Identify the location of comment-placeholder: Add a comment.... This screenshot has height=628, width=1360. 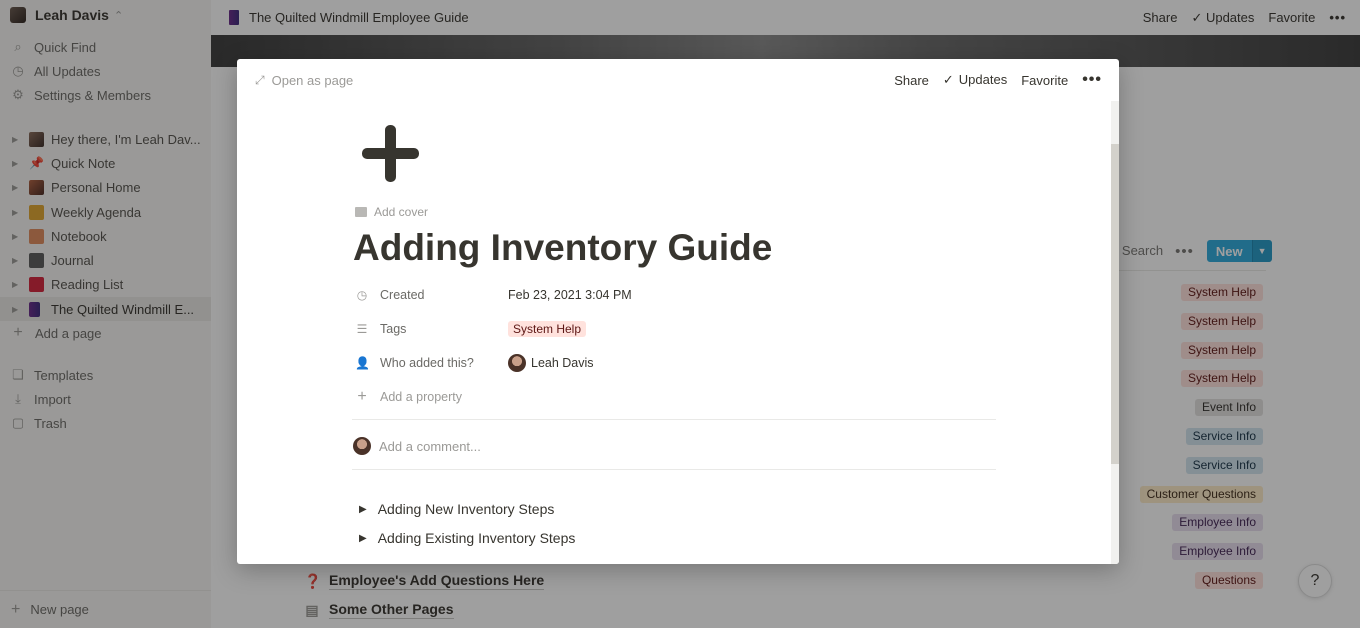
(430, 446).